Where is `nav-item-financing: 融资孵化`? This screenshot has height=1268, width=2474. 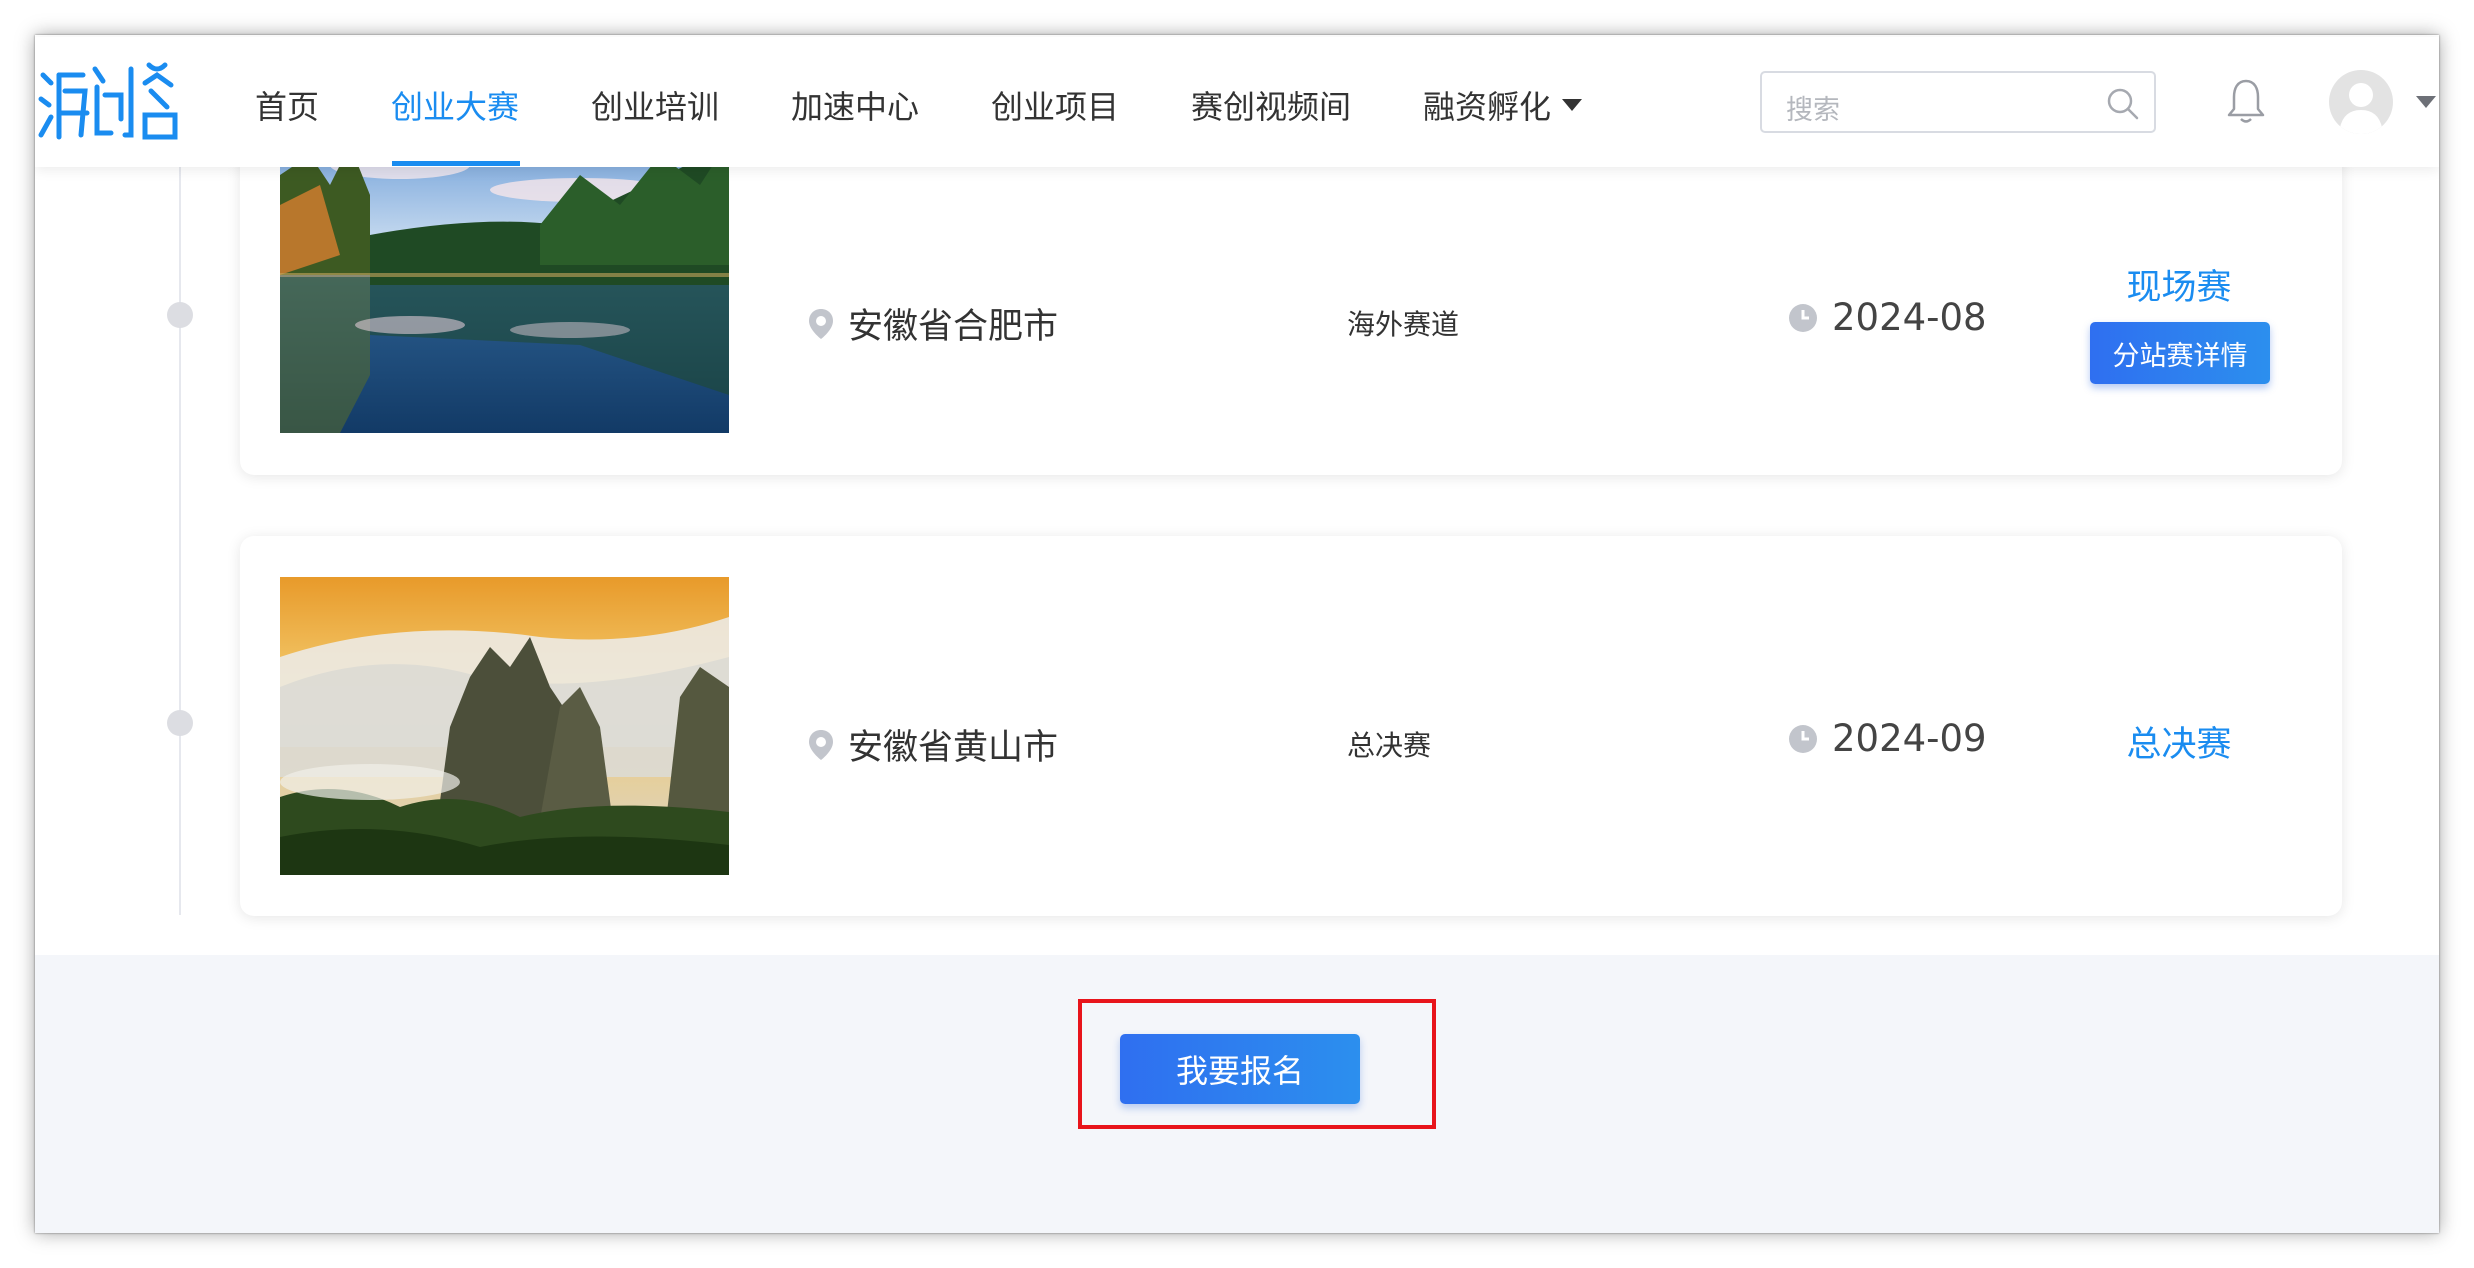 nav-item-financing: 融资孵化 is located at coordinates (1503, 105).